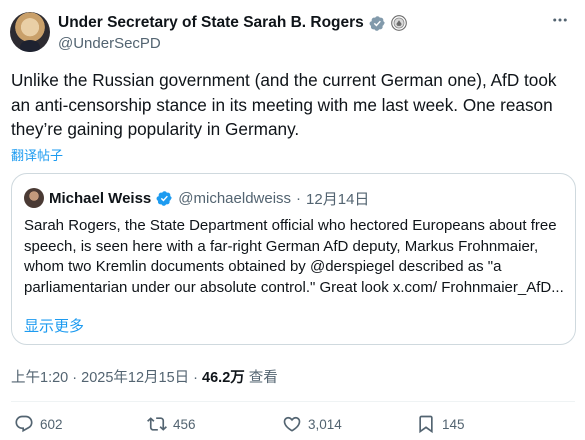 This screenshot has width=585, height=440. I want to click on quoted-author-name: Michael Weiss, so click(100, 198).